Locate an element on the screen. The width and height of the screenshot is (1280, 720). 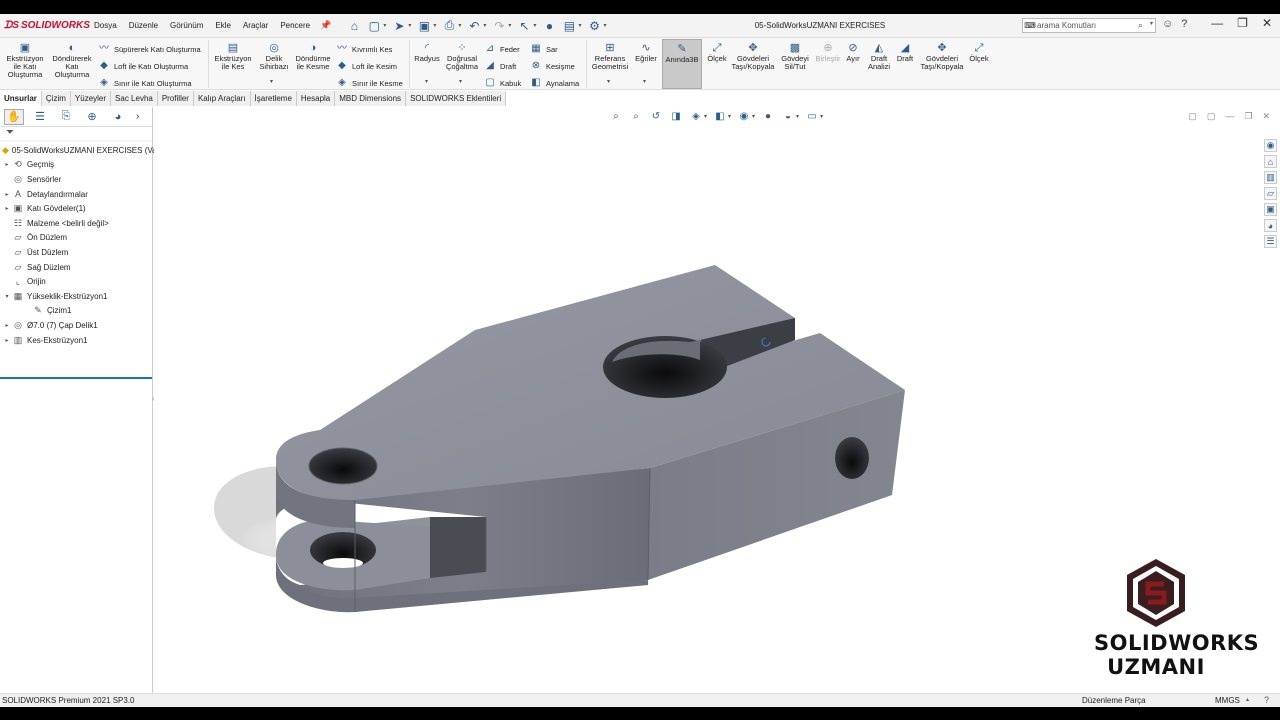
search-box: ⌨ arama Komutları ⌕ ▾ is located at coordinates (1089, 25).